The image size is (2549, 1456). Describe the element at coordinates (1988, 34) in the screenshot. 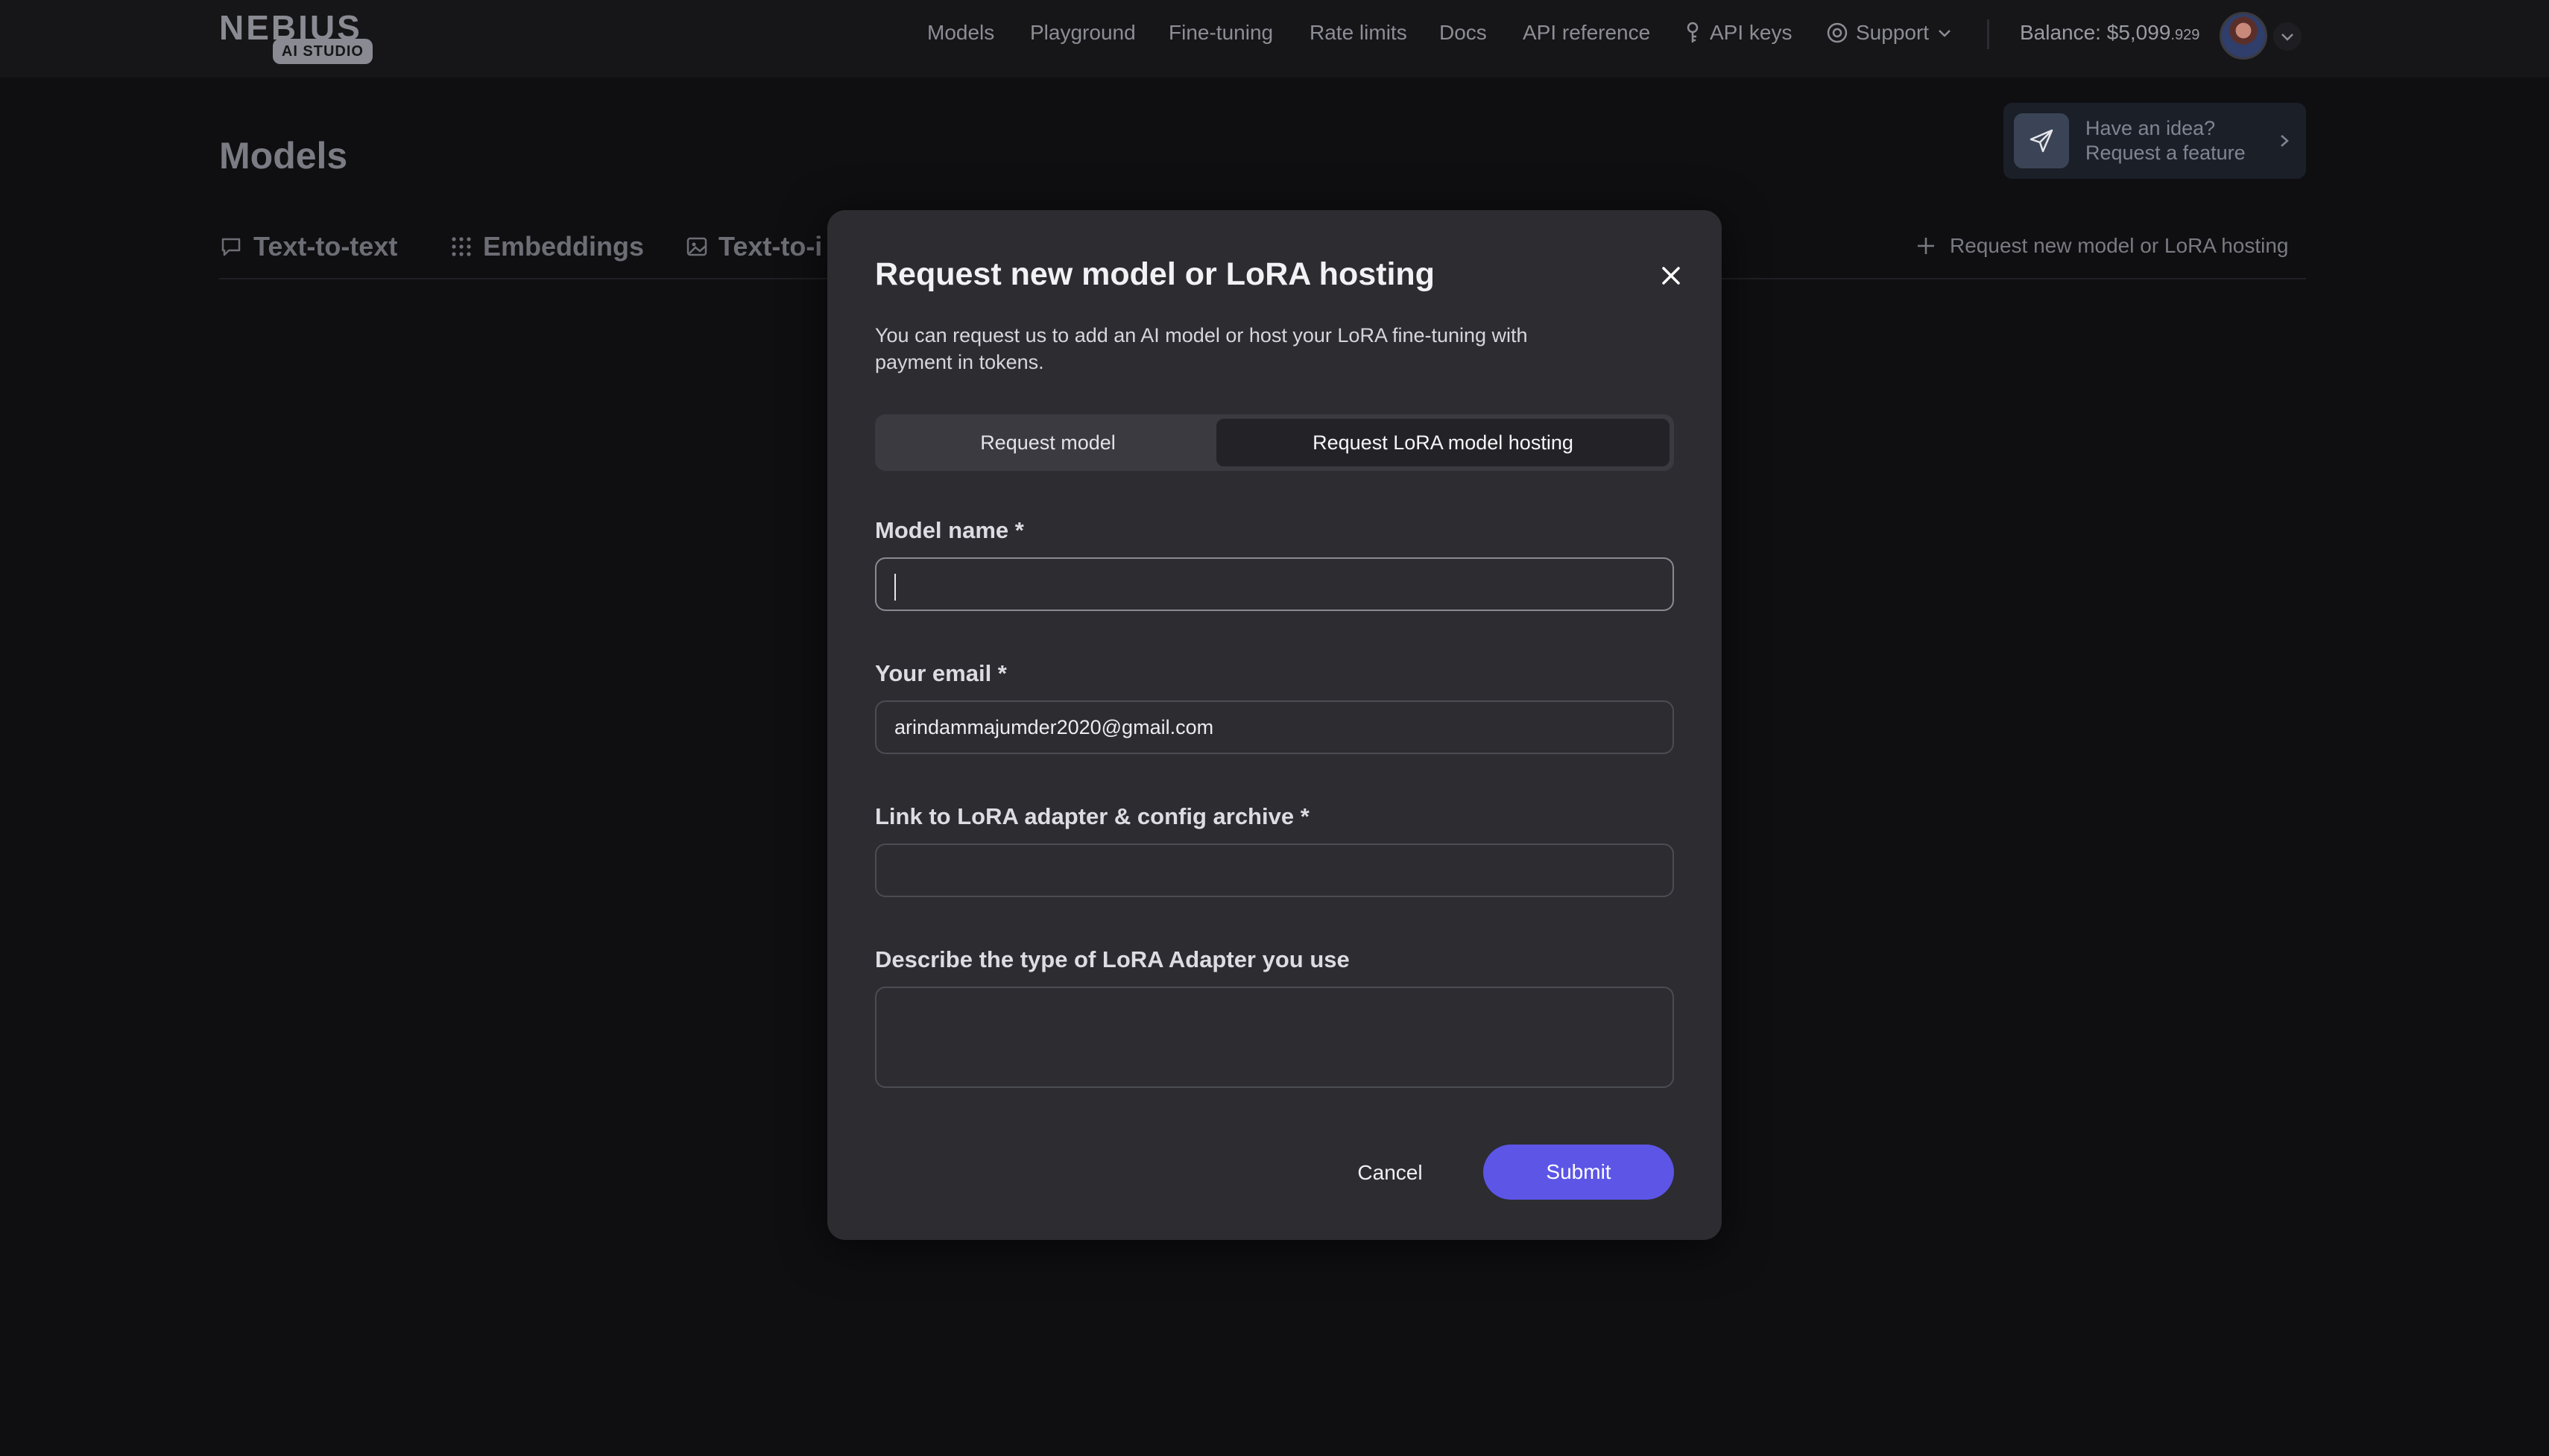

I see `nav-divider` at that location.